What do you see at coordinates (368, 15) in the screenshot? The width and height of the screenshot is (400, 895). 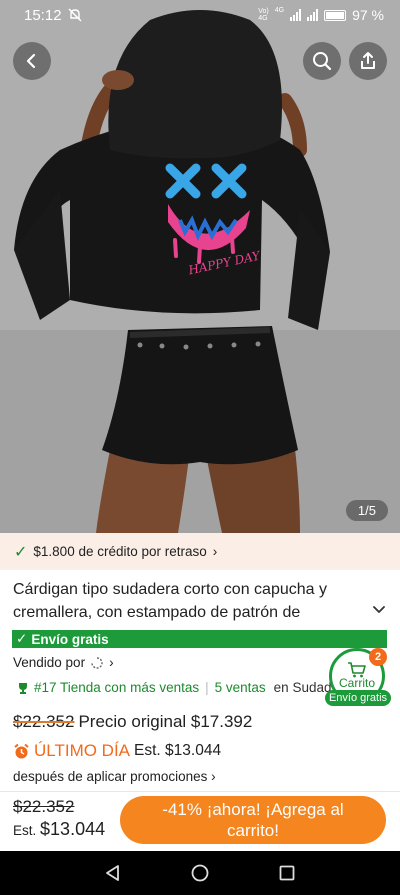 I see `battery-percent: 97 %` at bounding box center [368, 15].